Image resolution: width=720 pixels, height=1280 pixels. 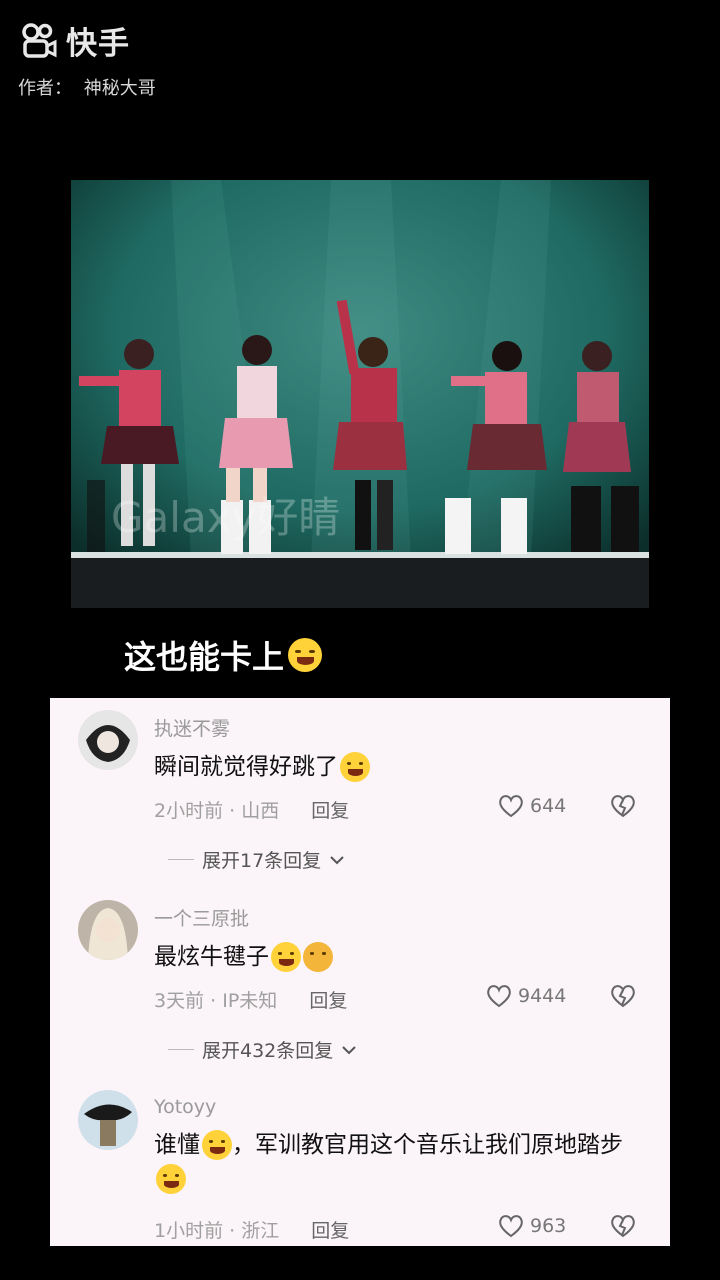 I want to click on comment-meta: 1小时前 · 浙江 回复, so click(x=252, y=1231).